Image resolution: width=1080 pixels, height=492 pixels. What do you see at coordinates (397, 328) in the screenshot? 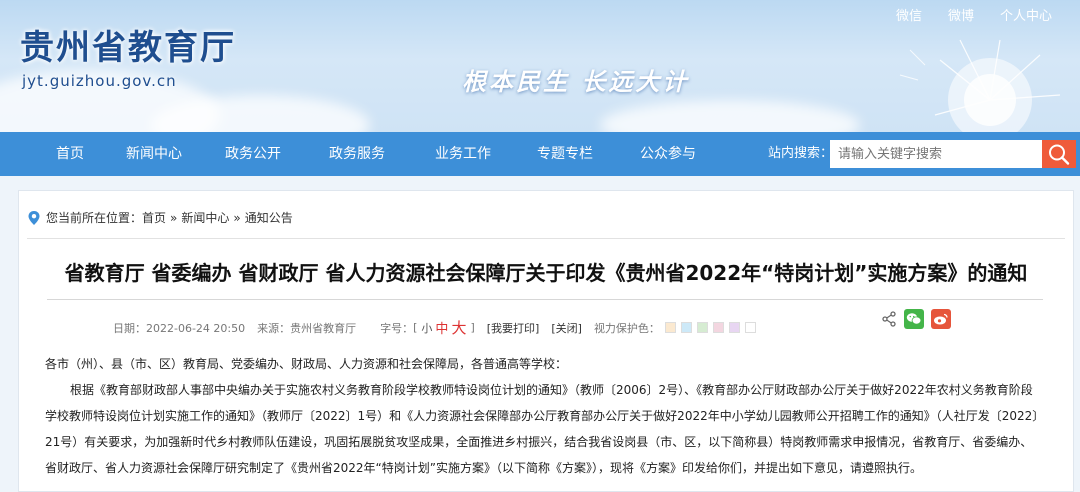
I see `font-size-label: 字号：` at bounding box center [397, 328].